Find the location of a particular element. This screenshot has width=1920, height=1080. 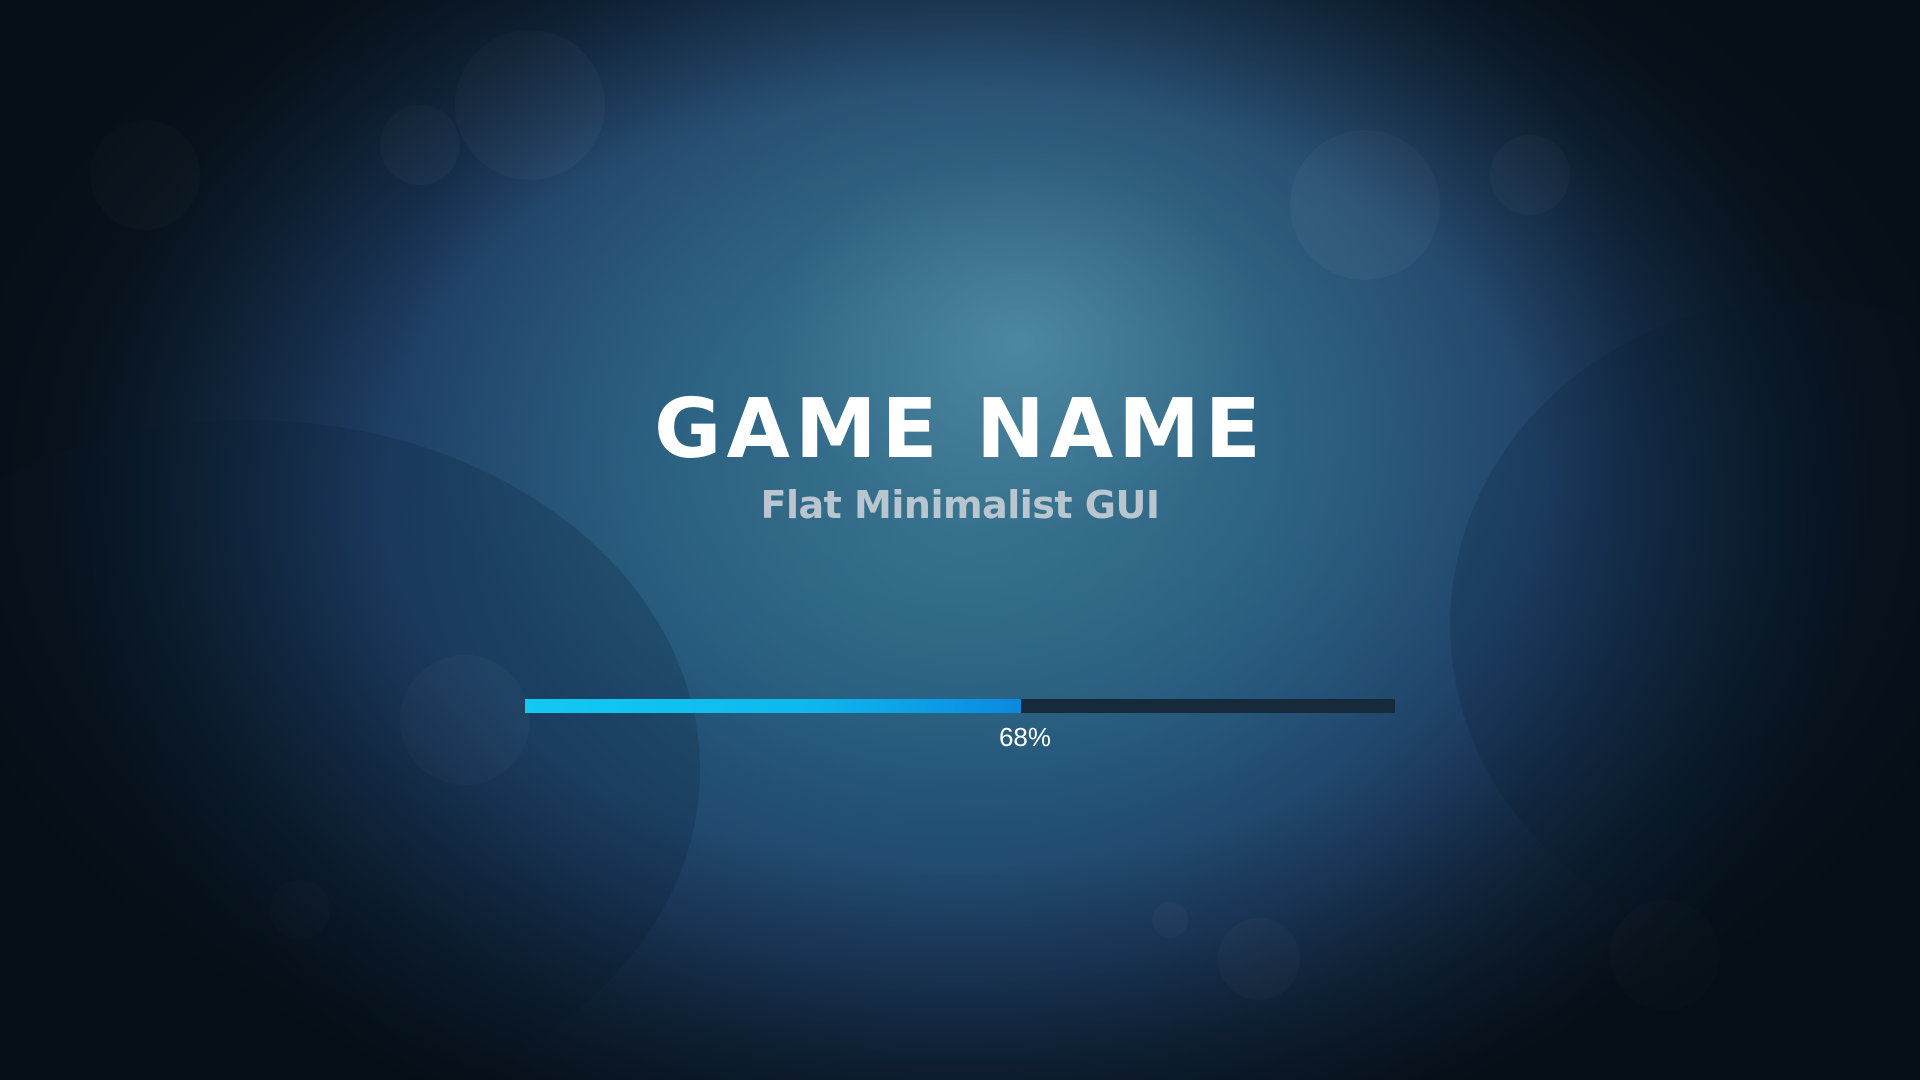

loading-progress-label: 68% is located at coordinates (1025, 737).